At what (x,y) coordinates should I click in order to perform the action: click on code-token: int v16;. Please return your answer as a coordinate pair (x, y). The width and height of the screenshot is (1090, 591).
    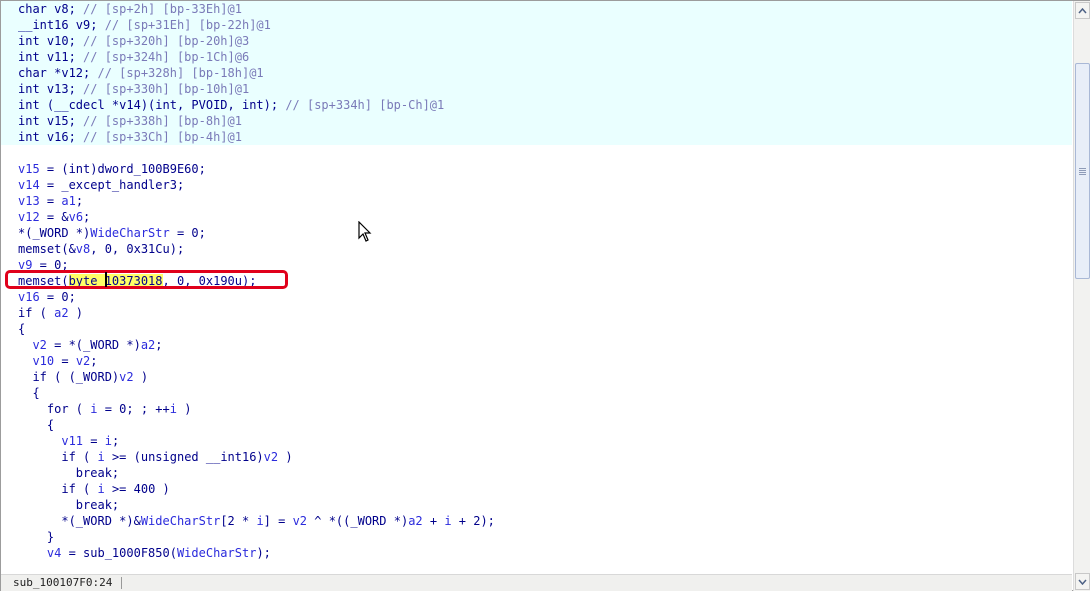
    Looking at the image, I should click on (51, 137).